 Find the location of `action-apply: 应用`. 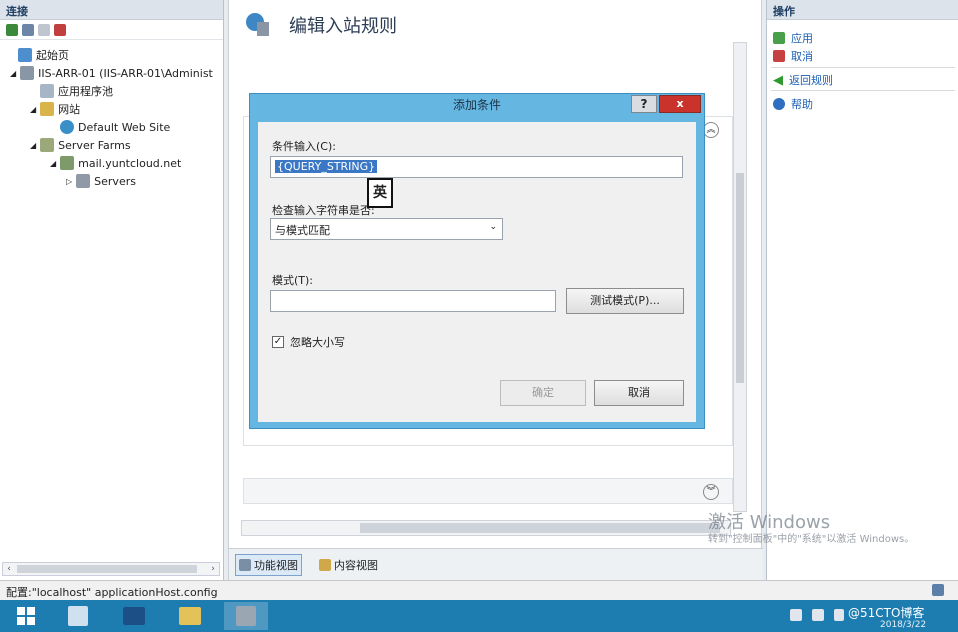

action-apply: 应用 is located at coordinates (793, 38).